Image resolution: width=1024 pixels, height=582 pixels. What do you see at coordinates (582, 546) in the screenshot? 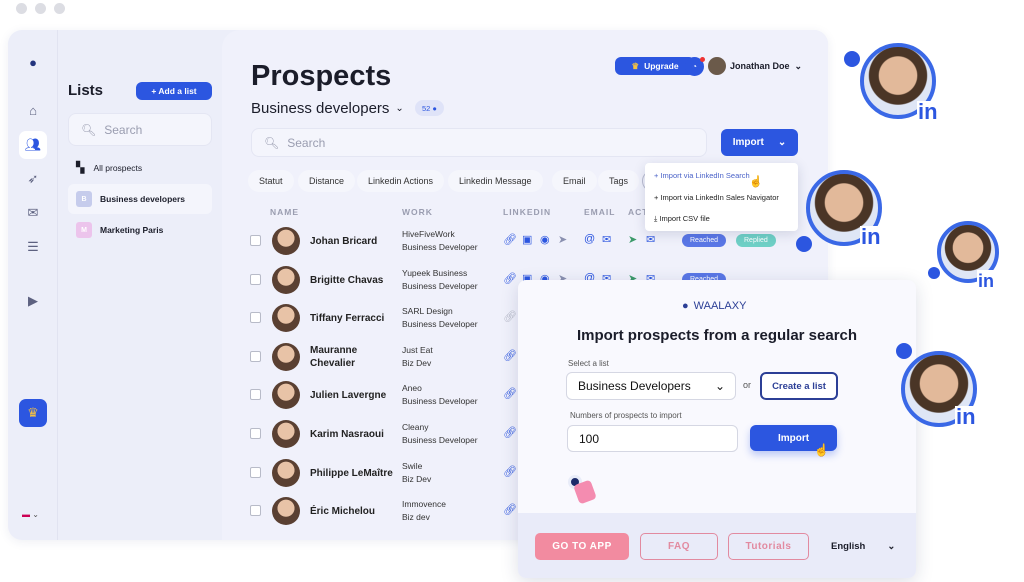
I see `go-to-app-button: GO TO APP` at bounding box center [582, 546].